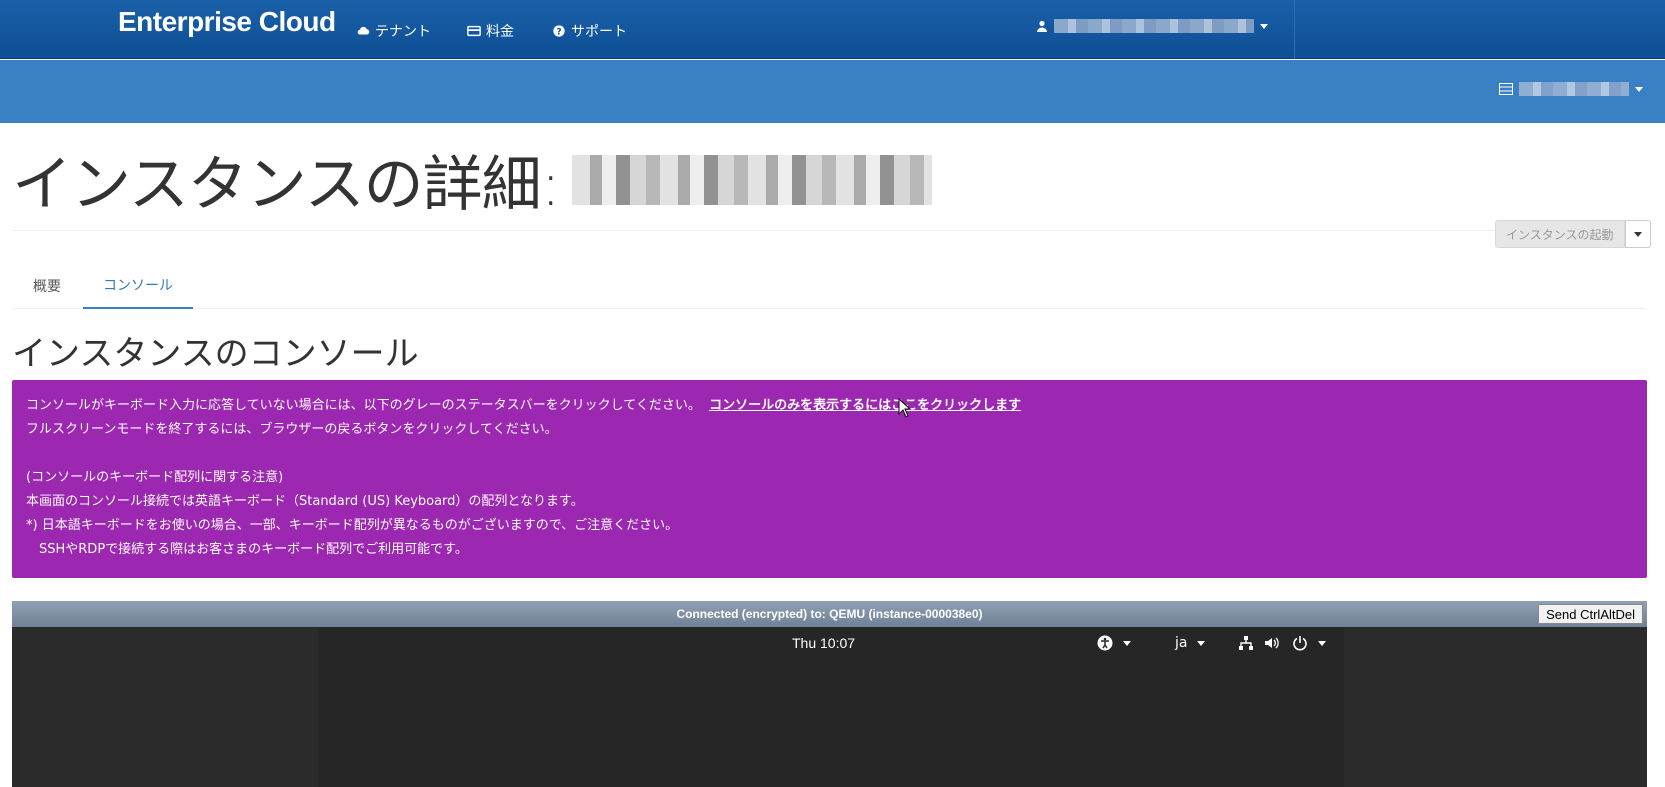  I want to click on mouse-cursor-icon, so click(905, 408).